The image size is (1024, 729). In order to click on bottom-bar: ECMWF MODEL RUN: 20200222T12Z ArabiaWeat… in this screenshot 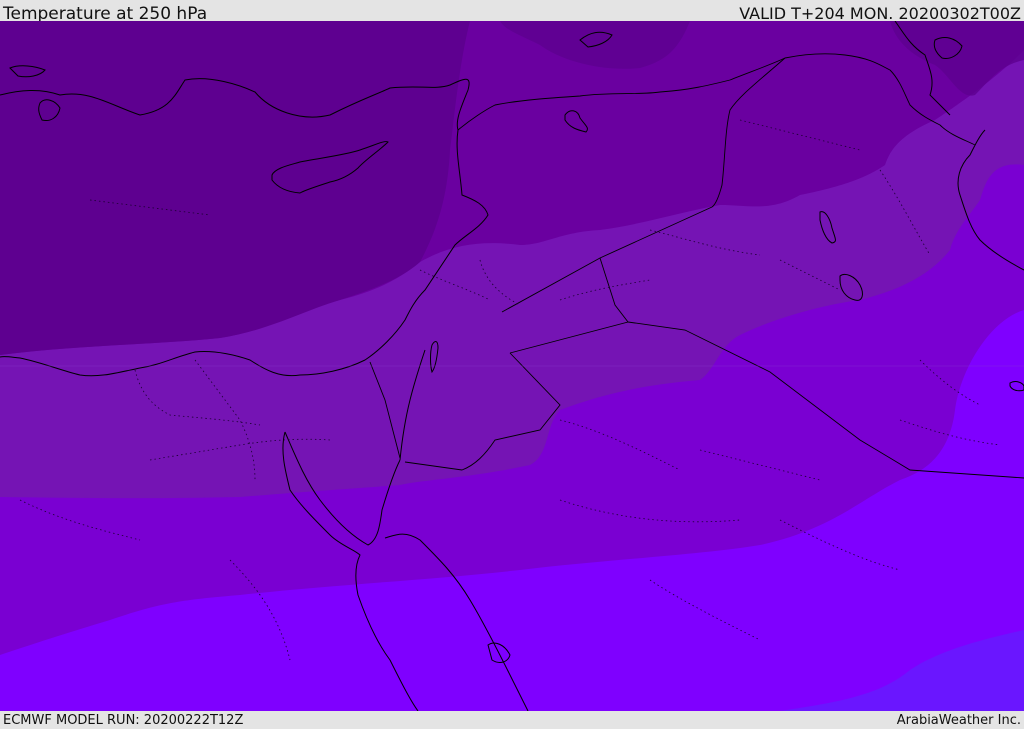, I will do `click(512, 720)`.